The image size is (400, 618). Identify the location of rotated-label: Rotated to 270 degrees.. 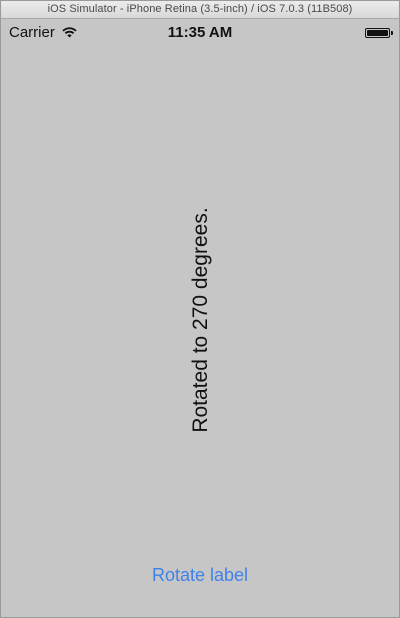
(200, 320).